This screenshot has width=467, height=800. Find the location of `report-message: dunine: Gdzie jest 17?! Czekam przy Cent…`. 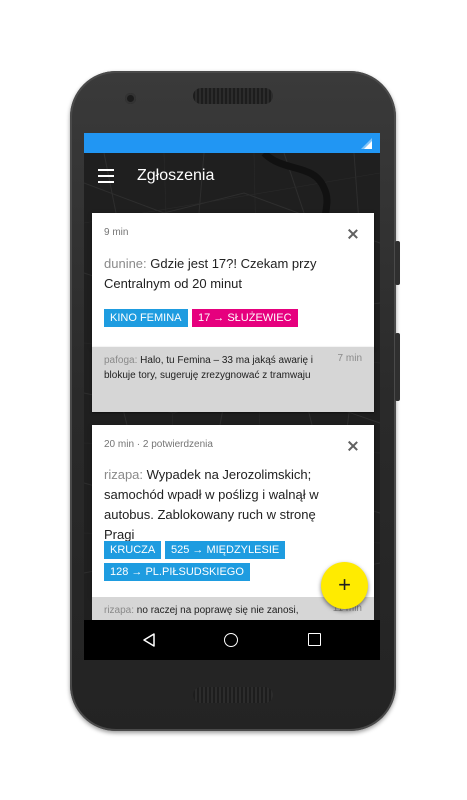

report-message: dunine: Gdzie jest 17?! Czekam przy Cent… is located at coordinates (222, 274).